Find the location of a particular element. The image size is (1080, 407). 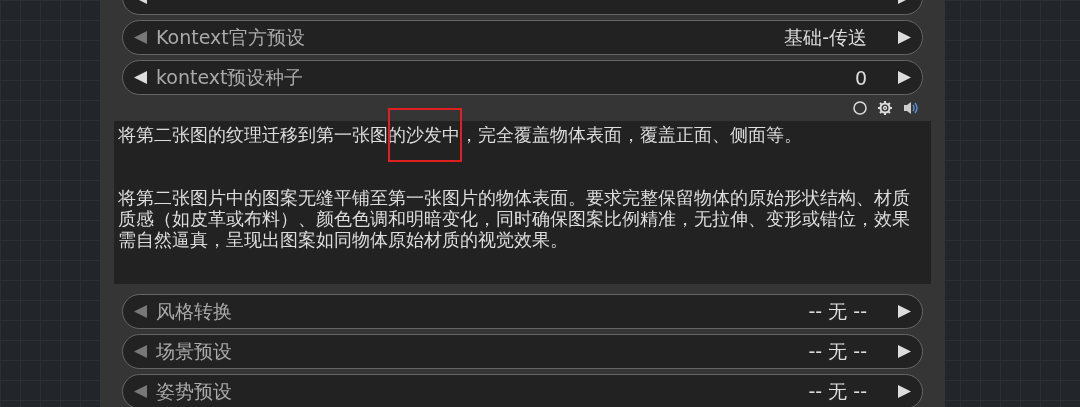

circle-icon is located at coordinates (860, 108).